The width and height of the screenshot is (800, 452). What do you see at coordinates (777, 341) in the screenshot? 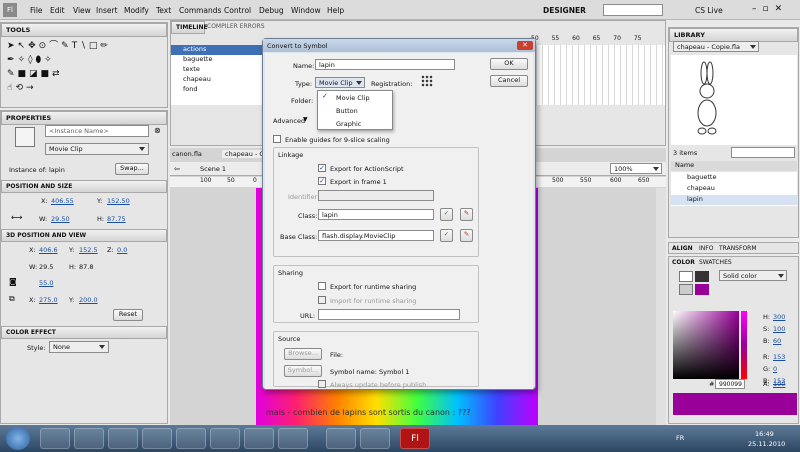
I see `b-value: 60` at bounding box center [777, 341].